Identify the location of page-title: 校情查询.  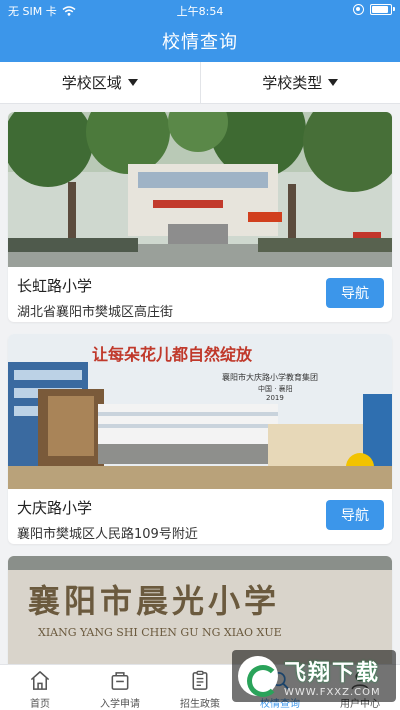
(200, 42).